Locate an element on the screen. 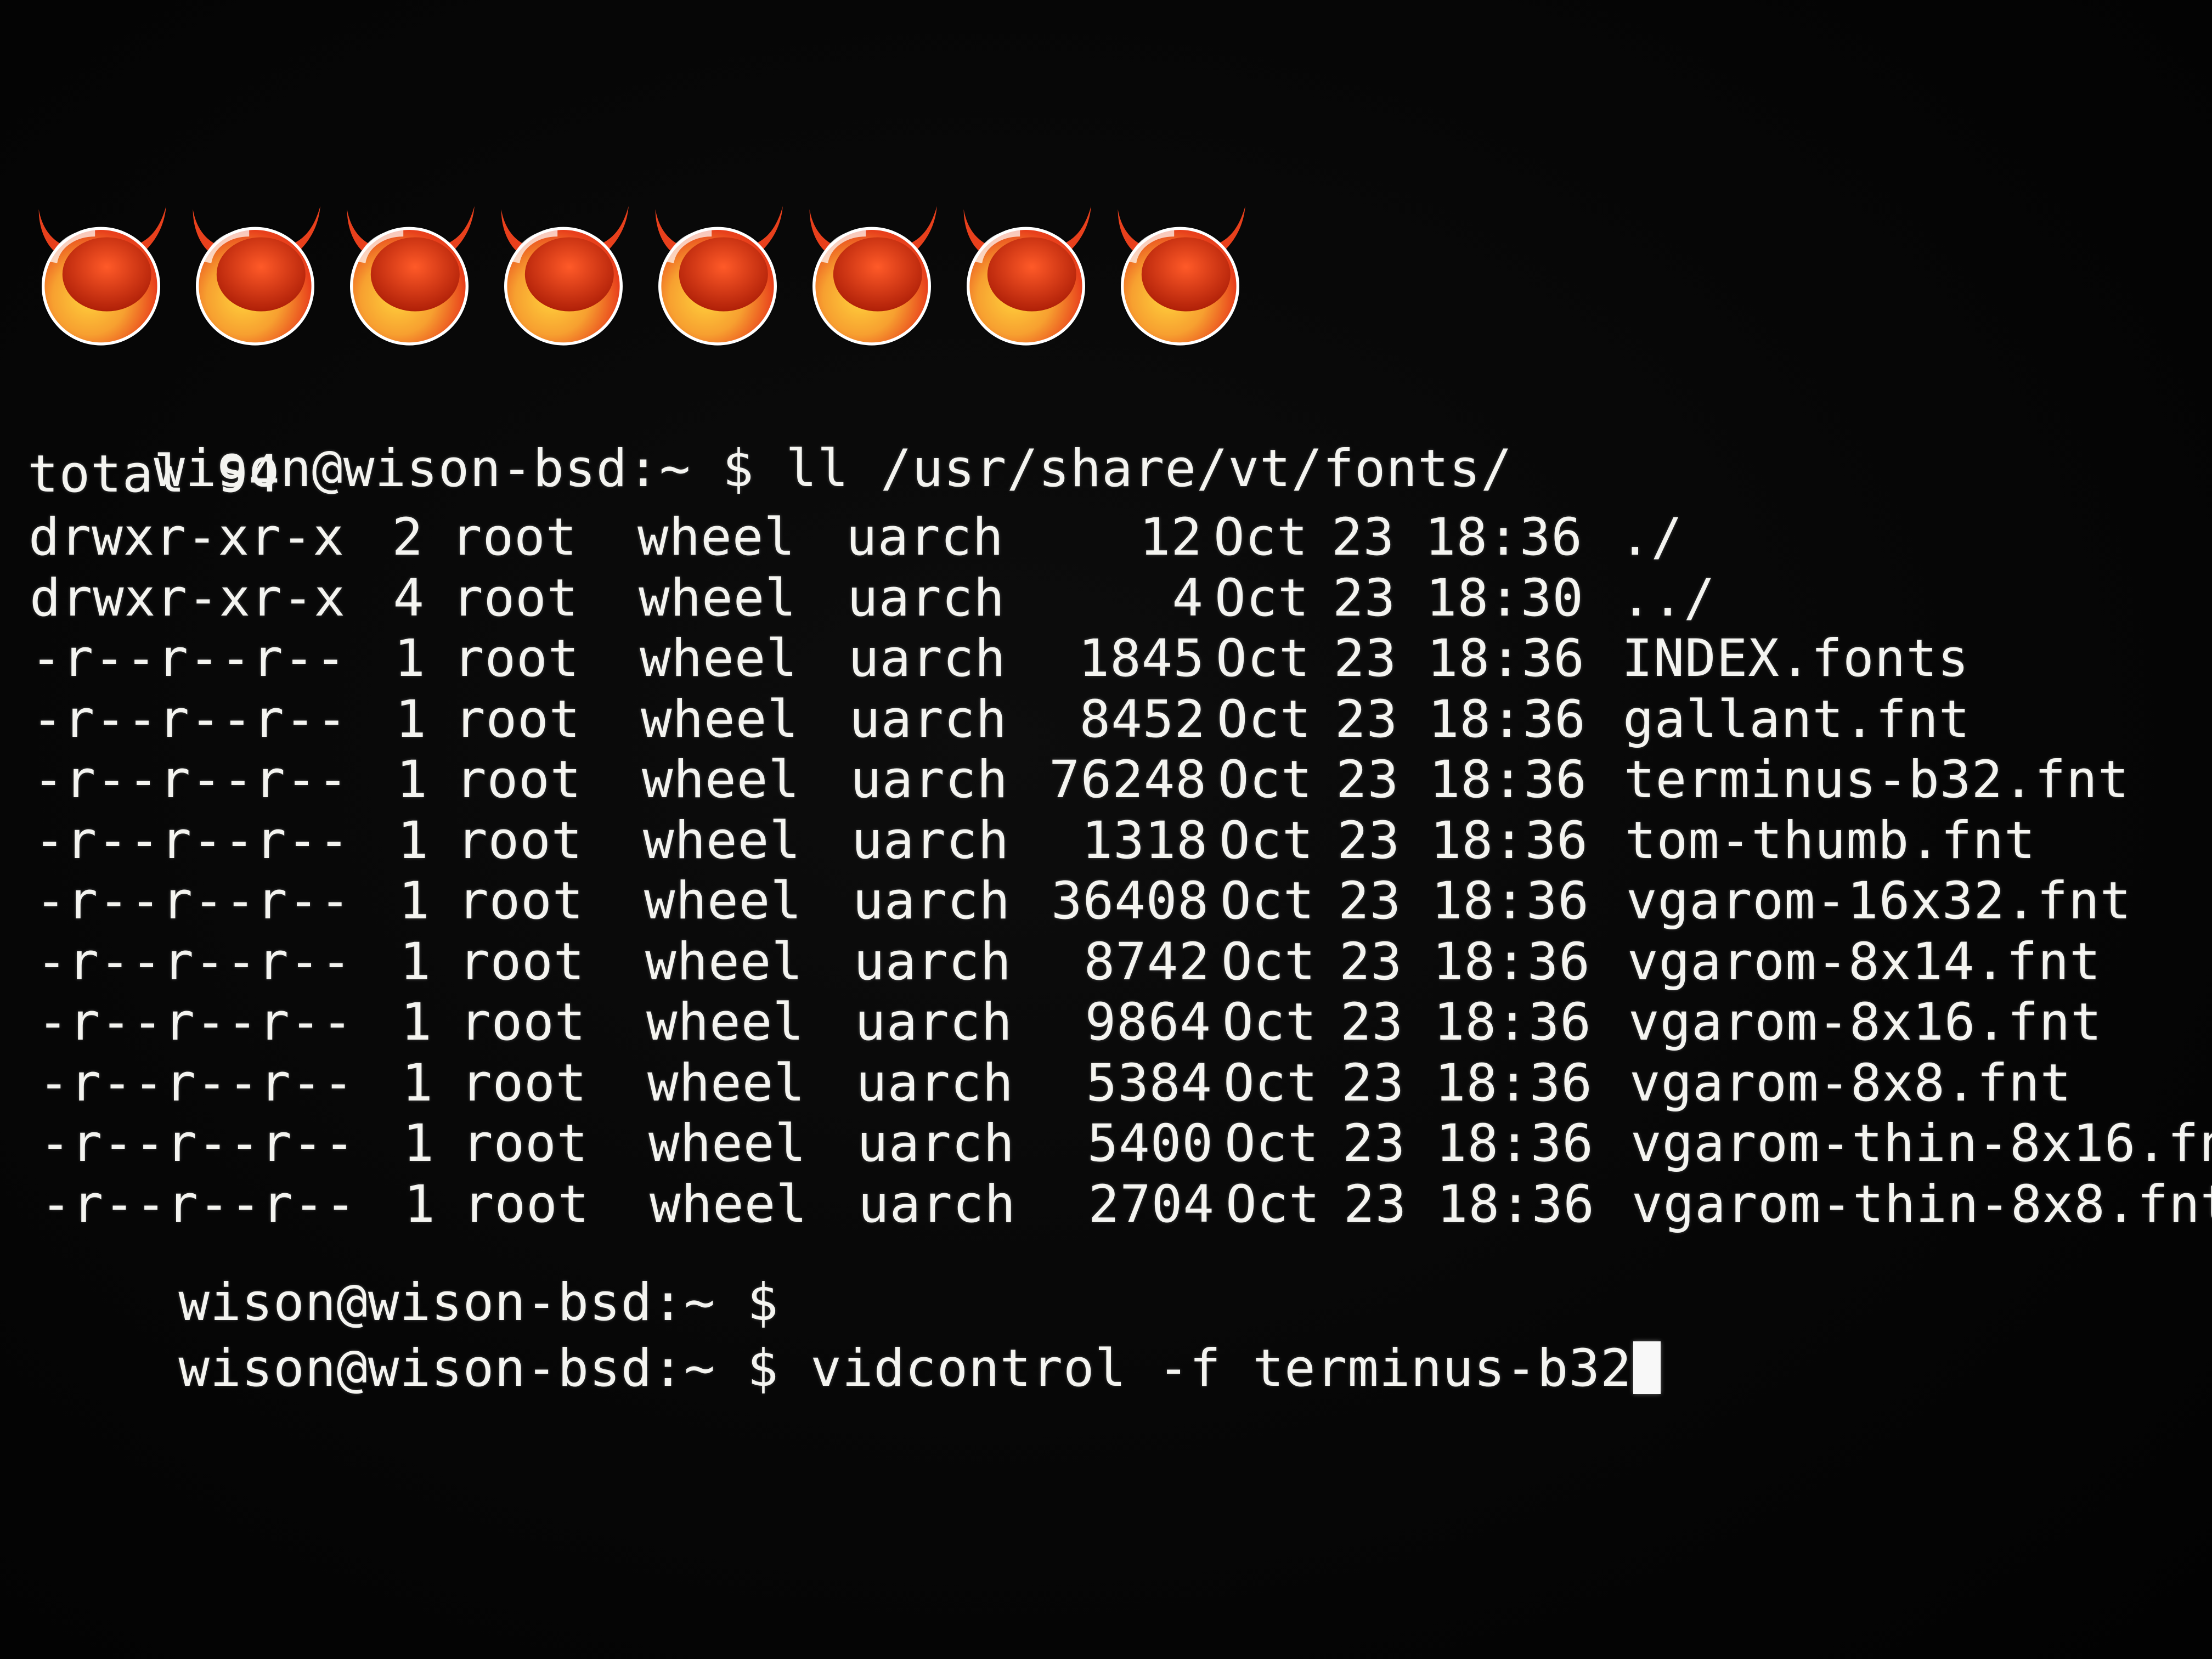 This screenshot has width=2212, height=1659. listing-size: 5400 is located at coordinates (1150, 1143).